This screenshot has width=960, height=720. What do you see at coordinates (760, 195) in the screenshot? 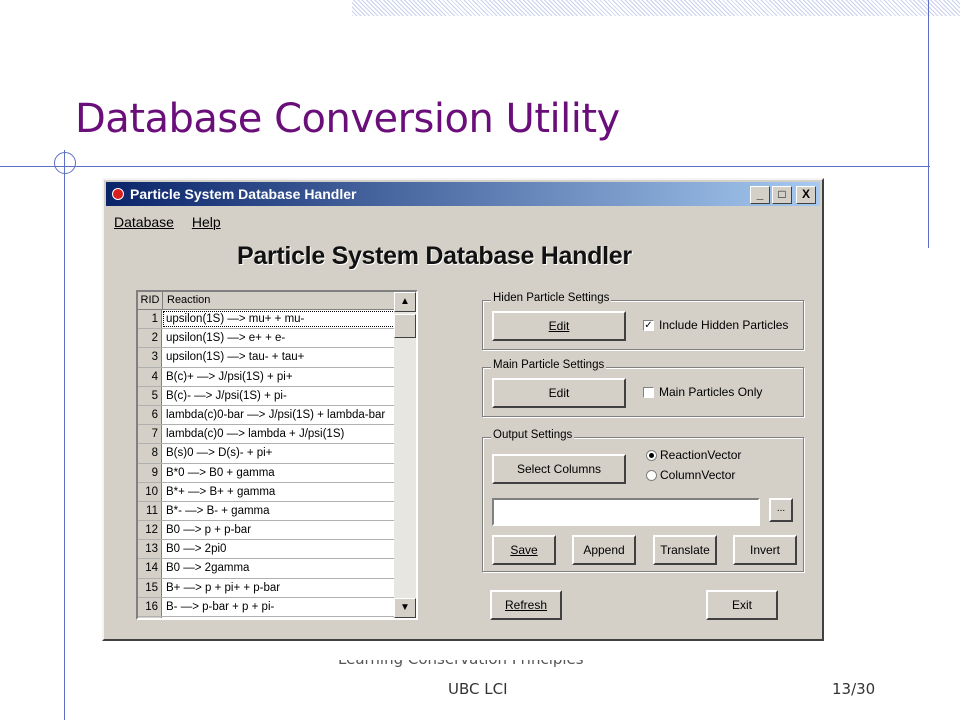
I see `minimize-button: _` at bounding box center [760, 195].